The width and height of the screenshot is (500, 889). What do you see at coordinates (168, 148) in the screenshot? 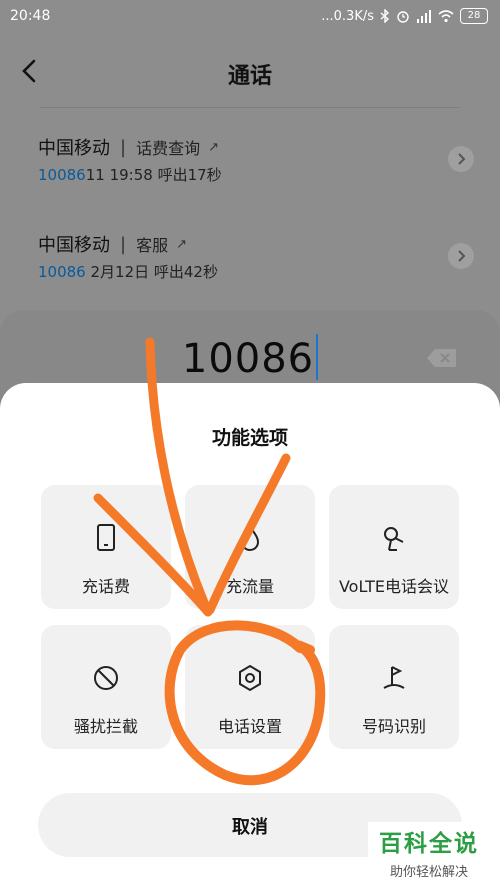
I see `call-tag: 话费查询` at bounding box center [168, 148].